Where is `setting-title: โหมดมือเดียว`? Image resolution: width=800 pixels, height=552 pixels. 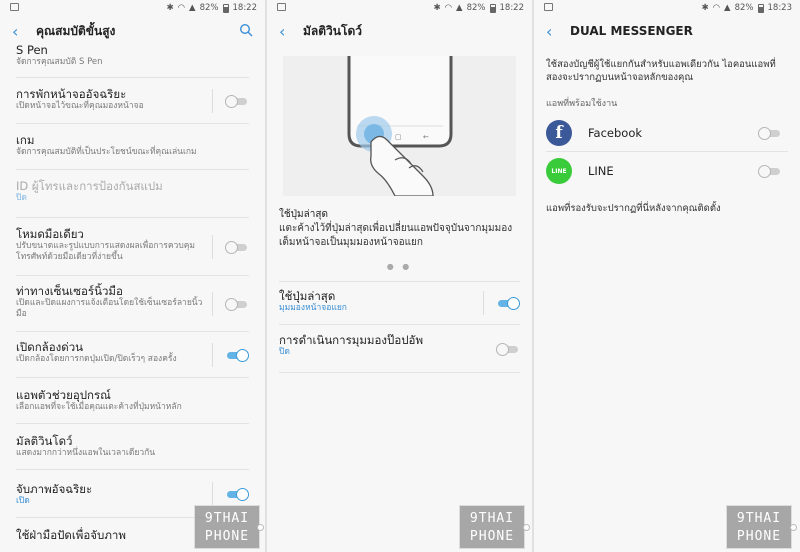 setting-title: โหมดมือเดียว is located at coordinates (50, 234).